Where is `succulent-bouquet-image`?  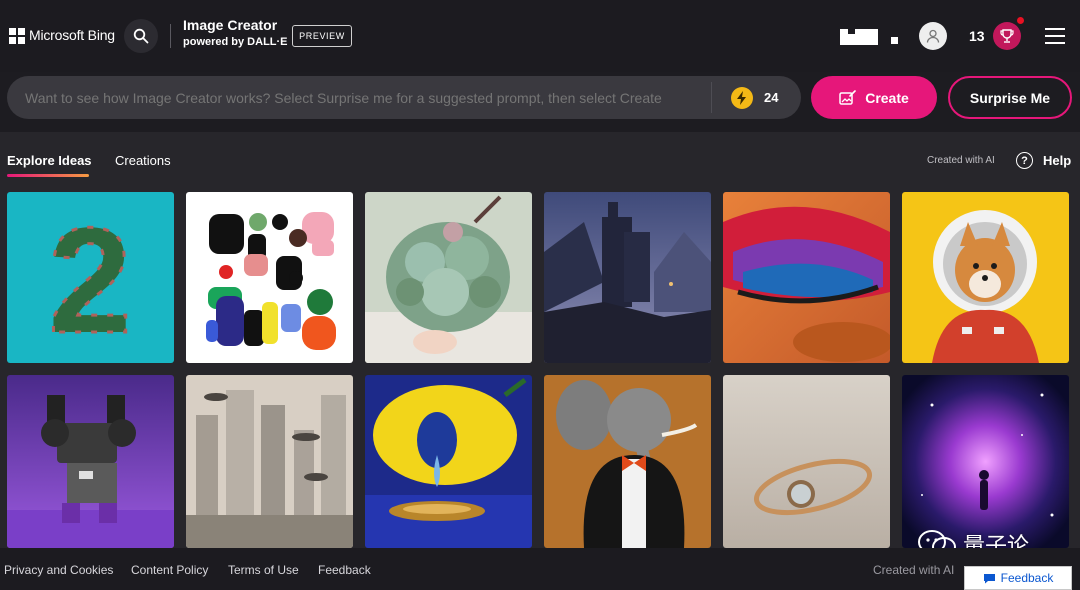 succulent-bouquet-image is located at coordinates (448, 277).